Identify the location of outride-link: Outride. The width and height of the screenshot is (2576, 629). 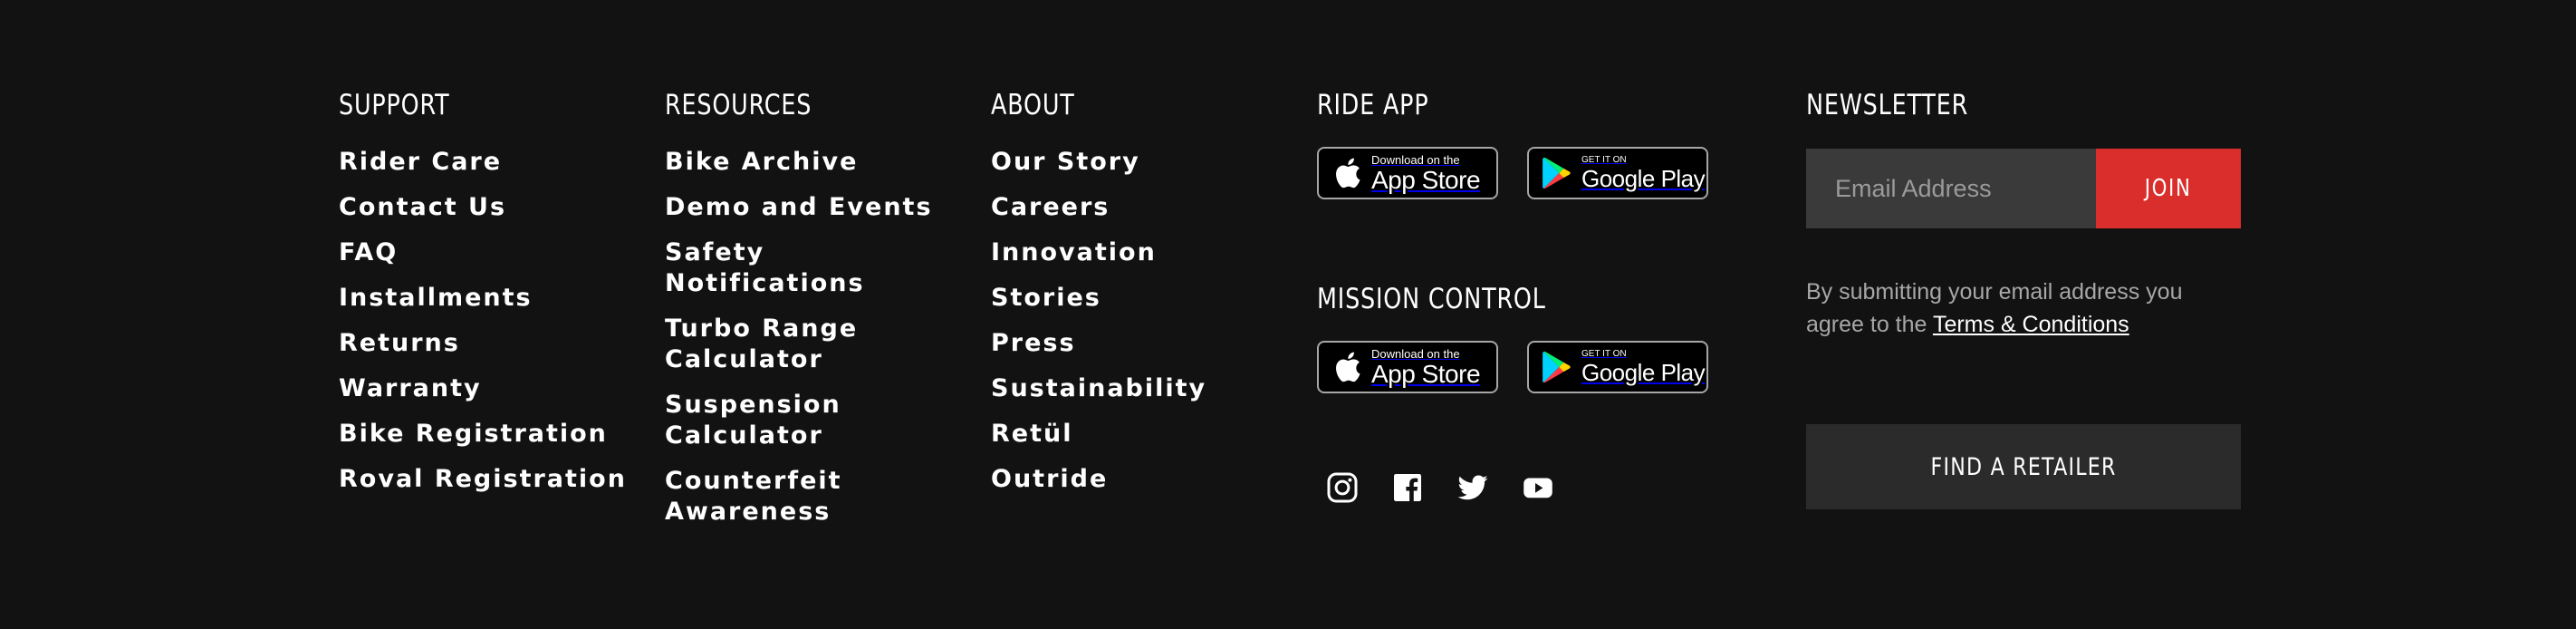
(1049, 479).